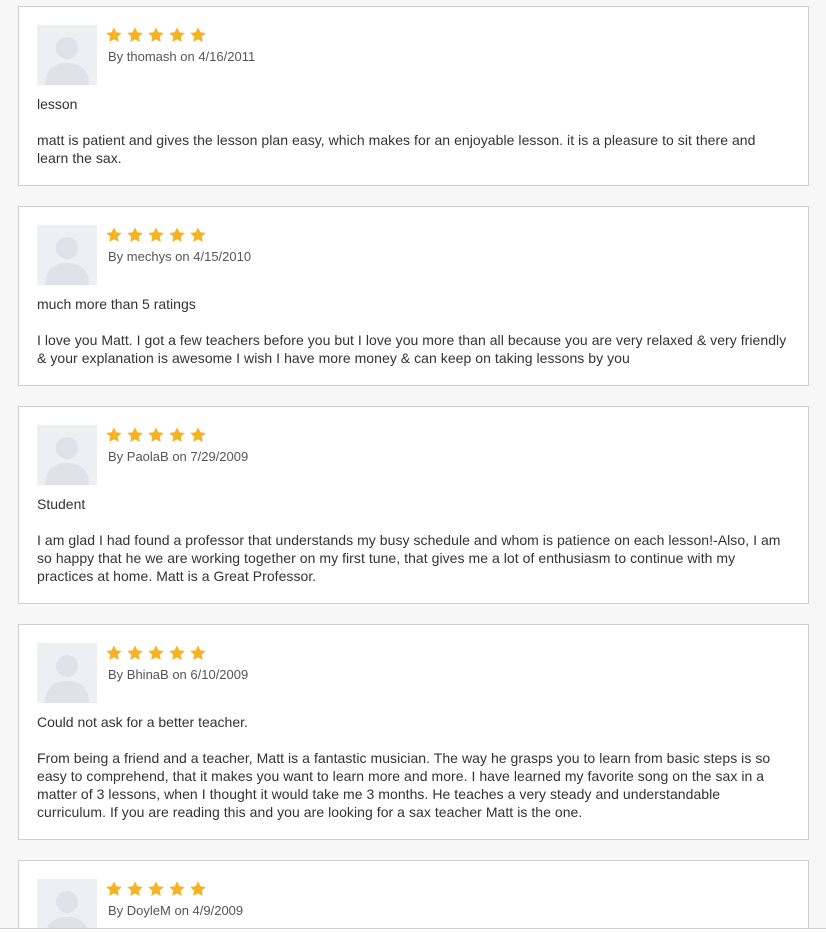  What do you see at coordinates (413, 55) in the screenshot?
I see `review-header: By thomash on 4/16/2011` at bounding box center [413, 55].